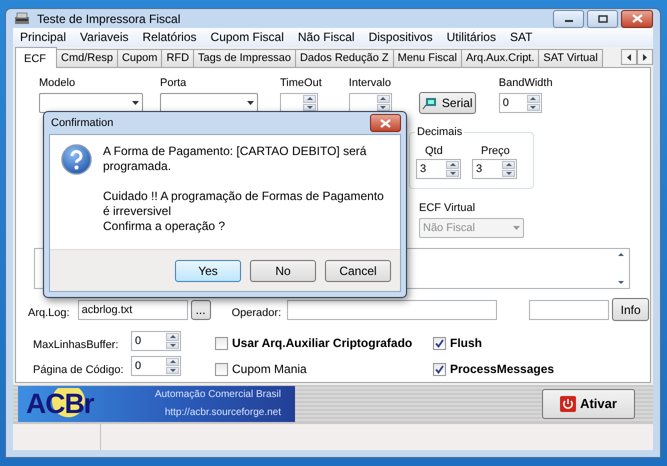  Describe the element at coordinates (496, 151) in the screenshot. I see `field-label: Preço` at that location.